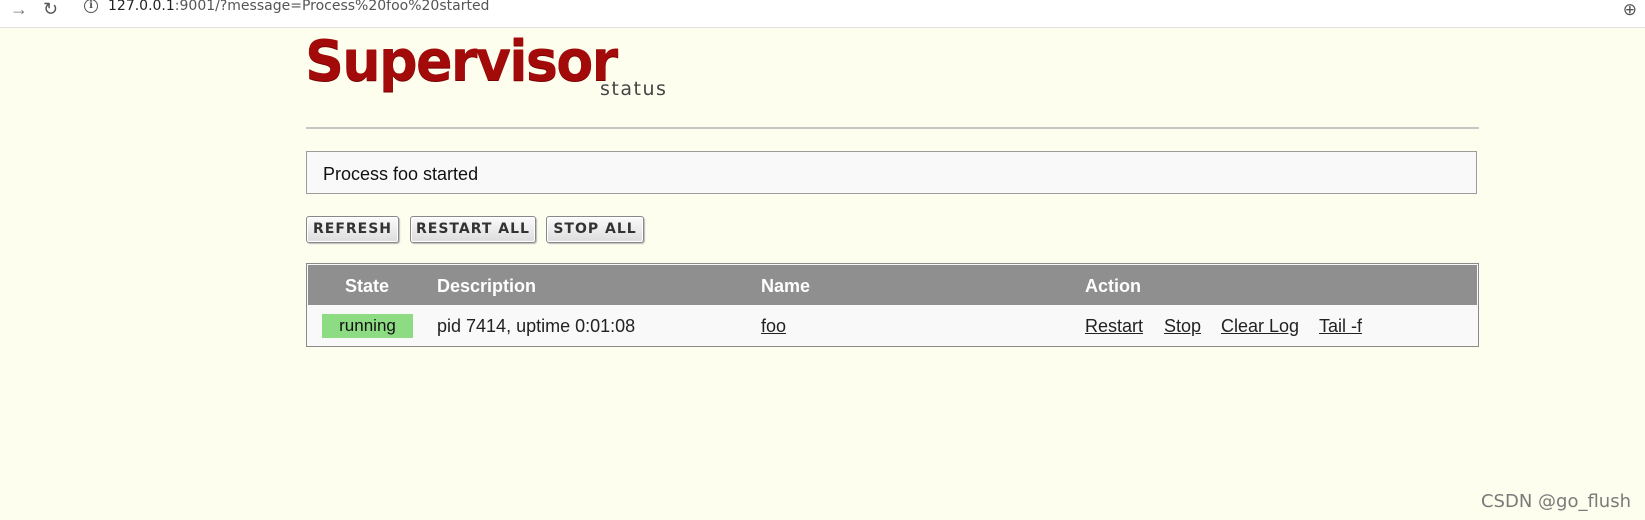 This screenshot has height=520, width=1645. Describe the element at coordinates (401, 174) in the screenshot. I see `message-text: Process foo started` at that location.